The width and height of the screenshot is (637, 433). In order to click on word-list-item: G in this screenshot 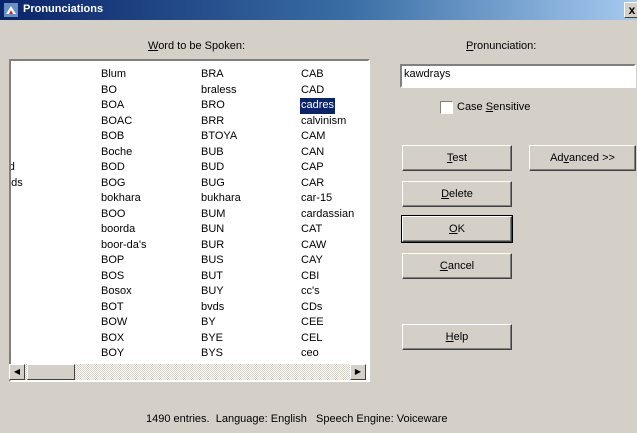, I will do `click(31, 75)`.